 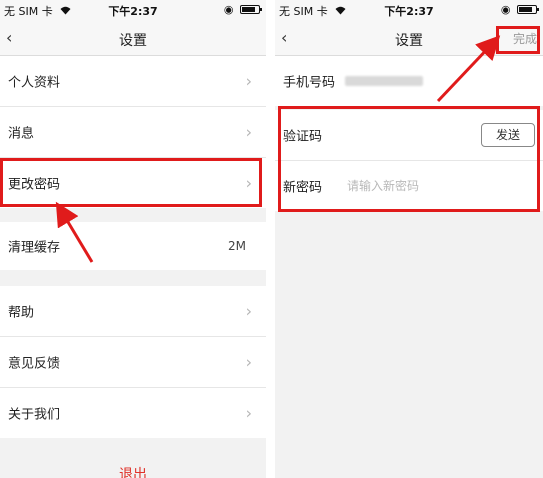 I want to click on verification-code-label: 验证码, so click(x=303, y=137).